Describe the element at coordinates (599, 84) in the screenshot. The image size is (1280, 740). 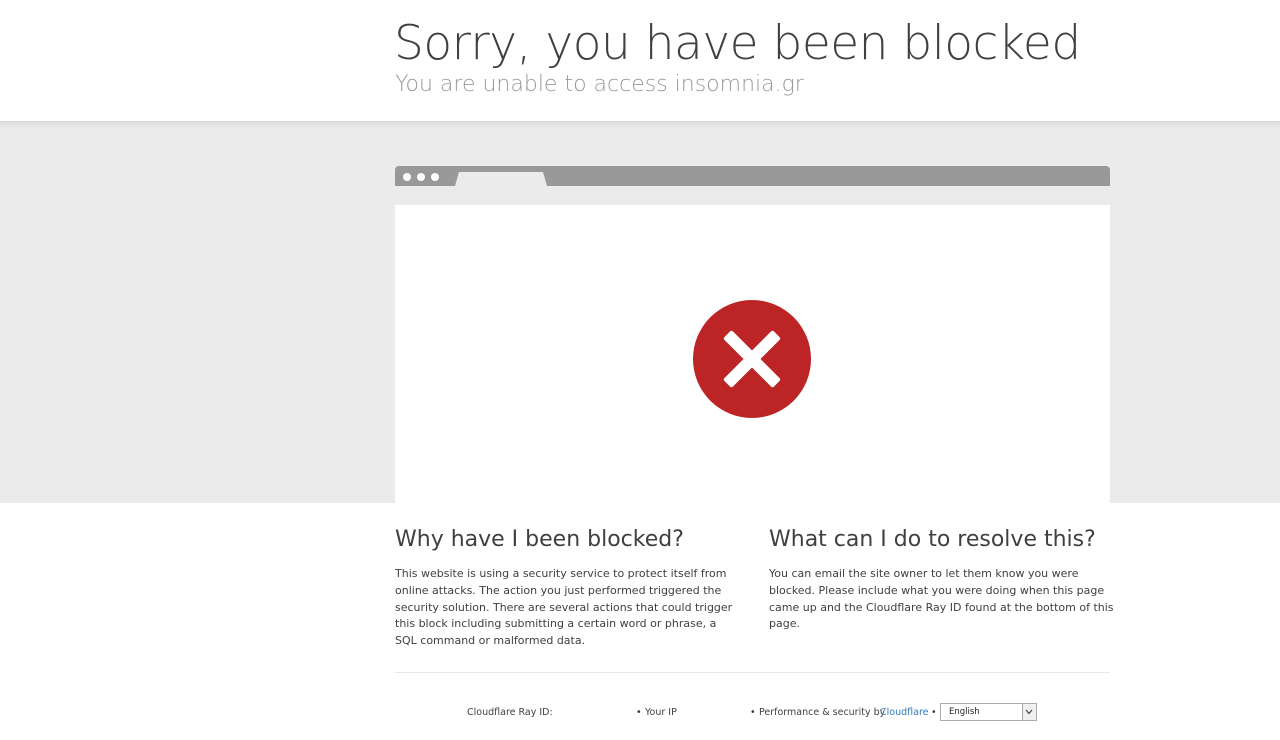
I see `page-subtitle: You are unable to access insomnia.gr` at that location.